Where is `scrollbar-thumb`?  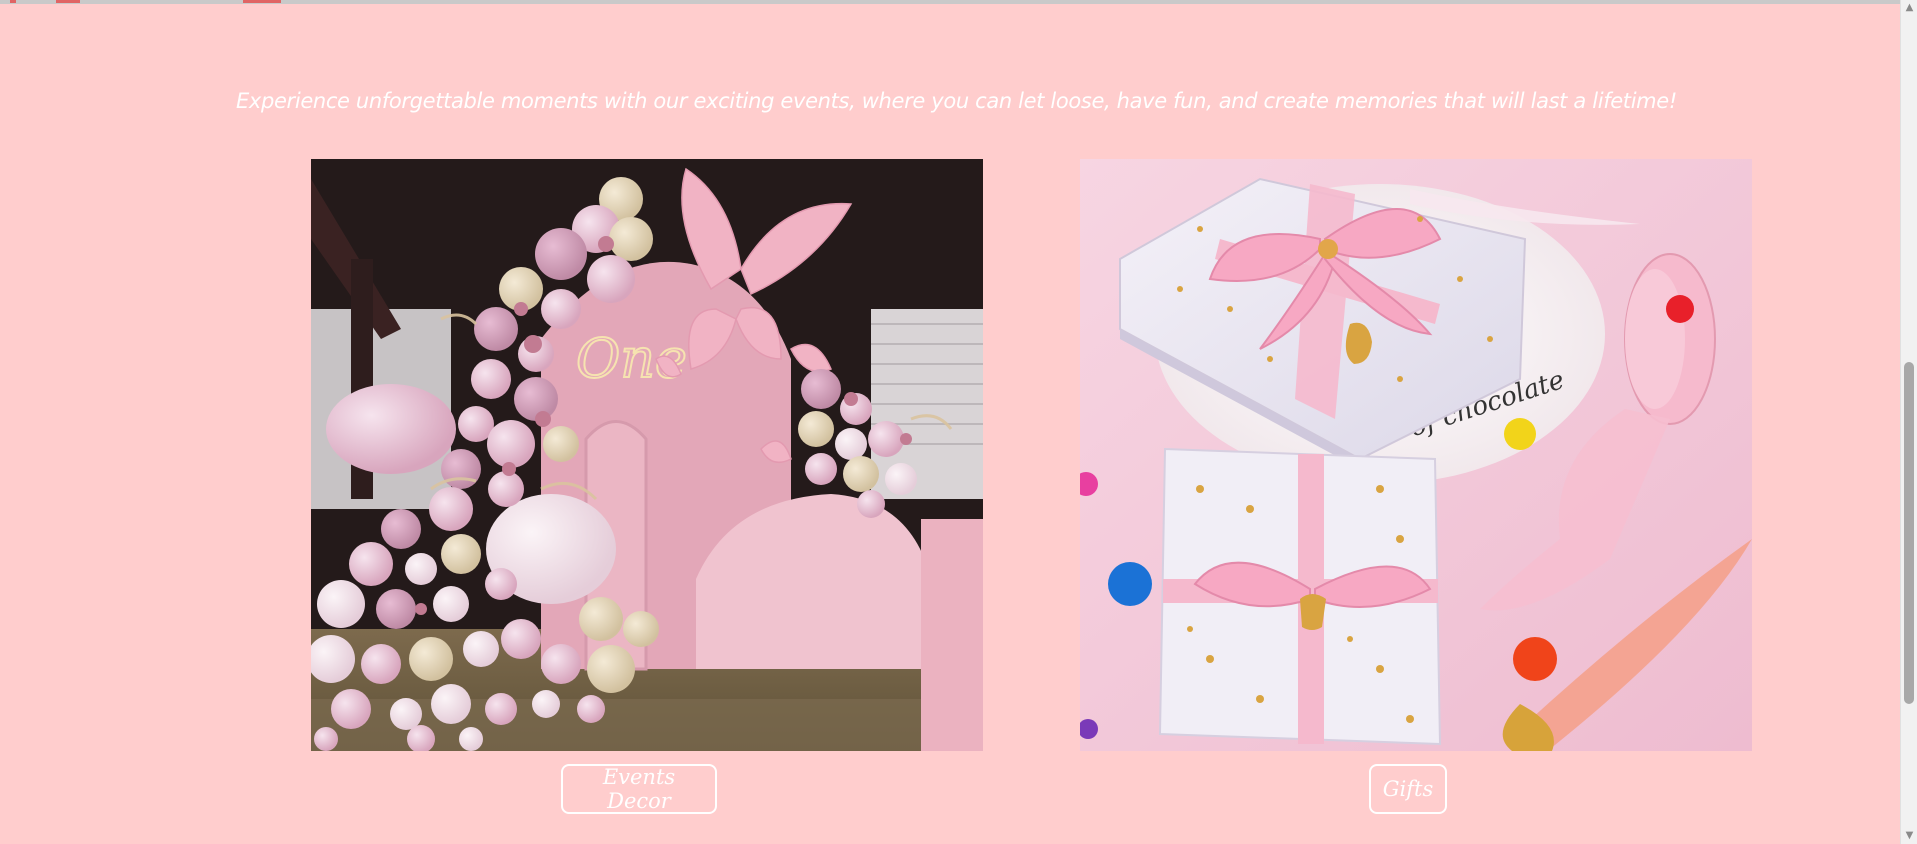
scrollbar-thumb is located at coordinates (1909, 533).